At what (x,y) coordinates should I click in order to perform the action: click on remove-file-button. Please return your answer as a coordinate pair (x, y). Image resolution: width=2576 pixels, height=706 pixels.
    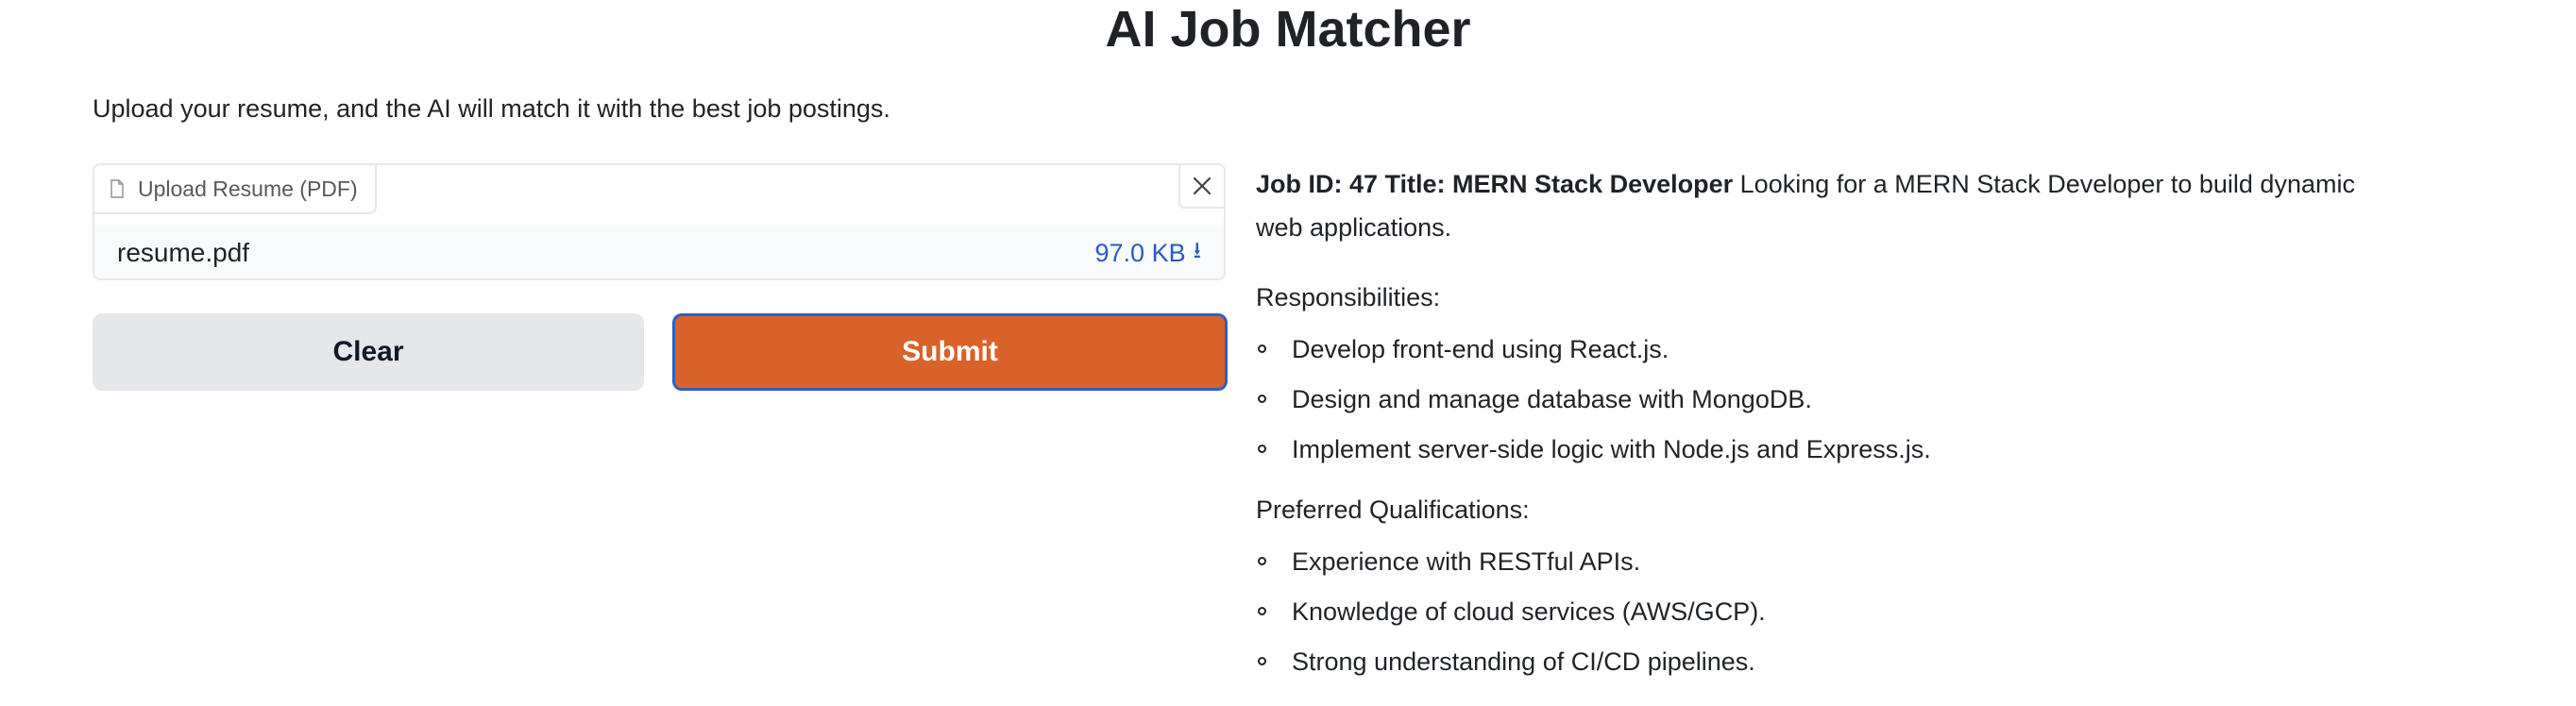
    Looking at the image, I should click on (1201, 187).